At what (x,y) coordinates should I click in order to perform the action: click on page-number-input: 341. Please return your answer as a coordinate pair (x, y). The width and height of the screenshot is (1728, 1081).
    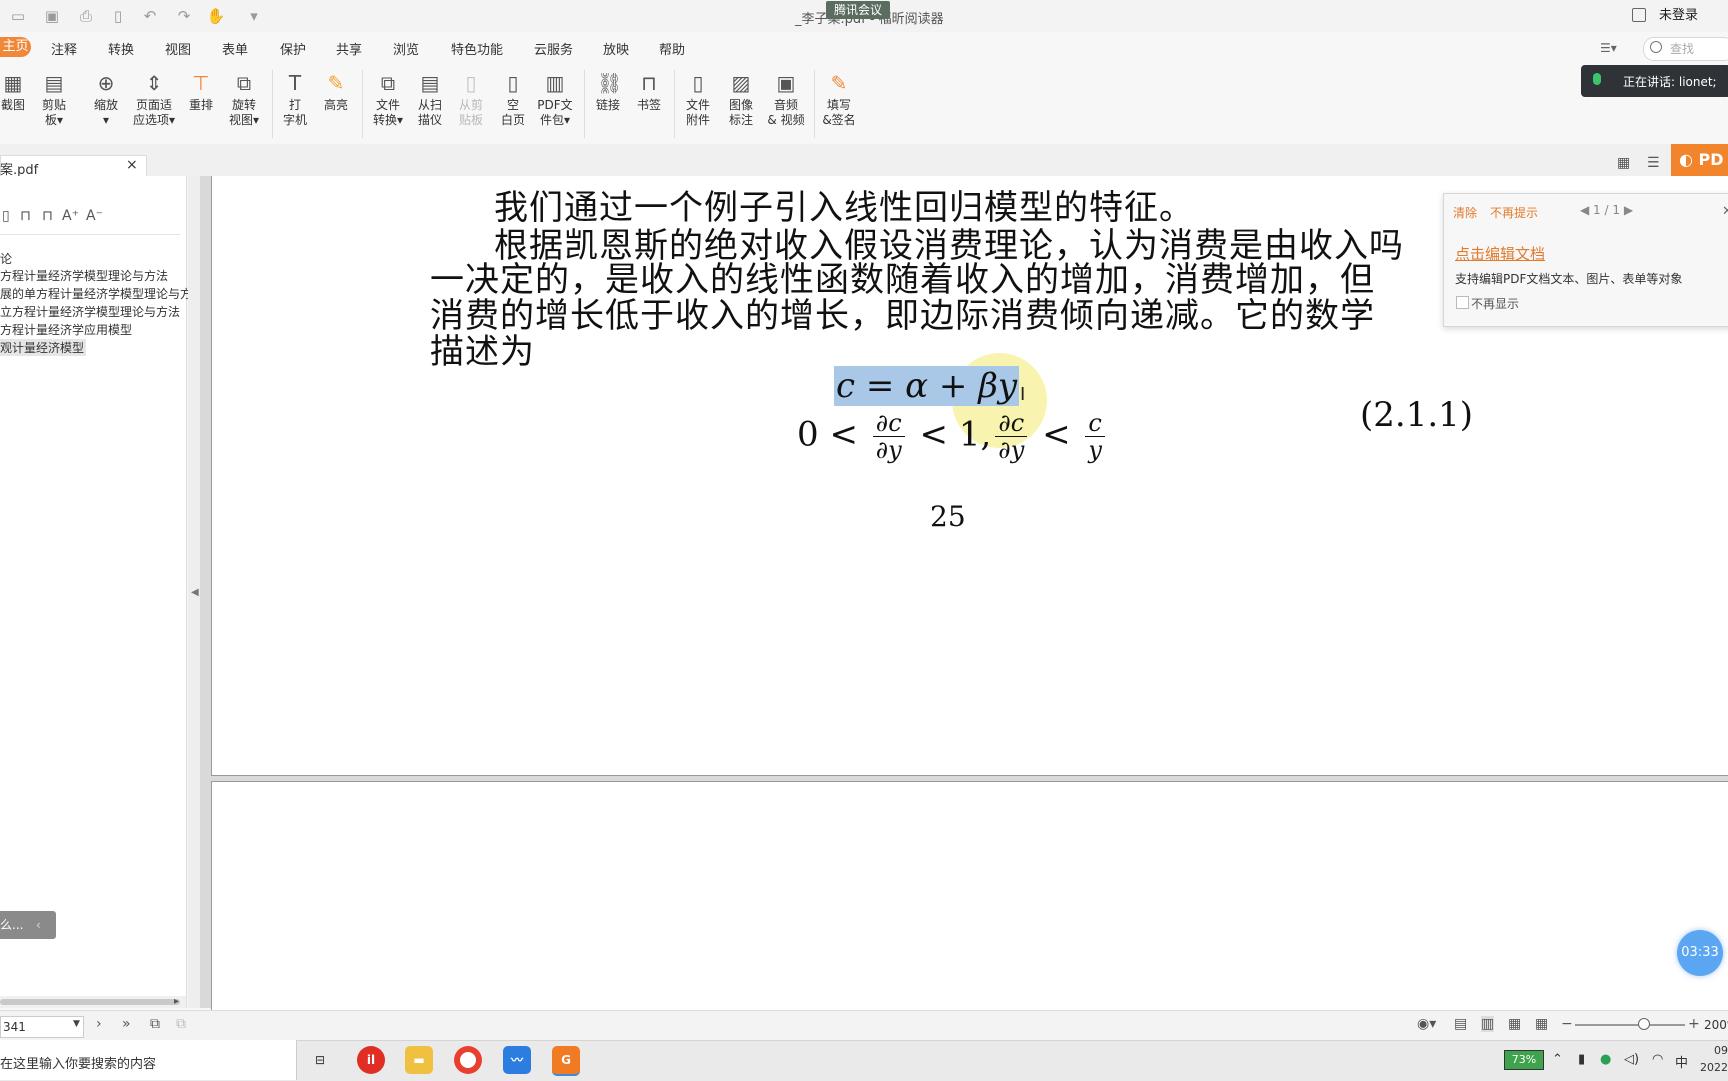
    Looking at the image, I should click on (42, 1027).